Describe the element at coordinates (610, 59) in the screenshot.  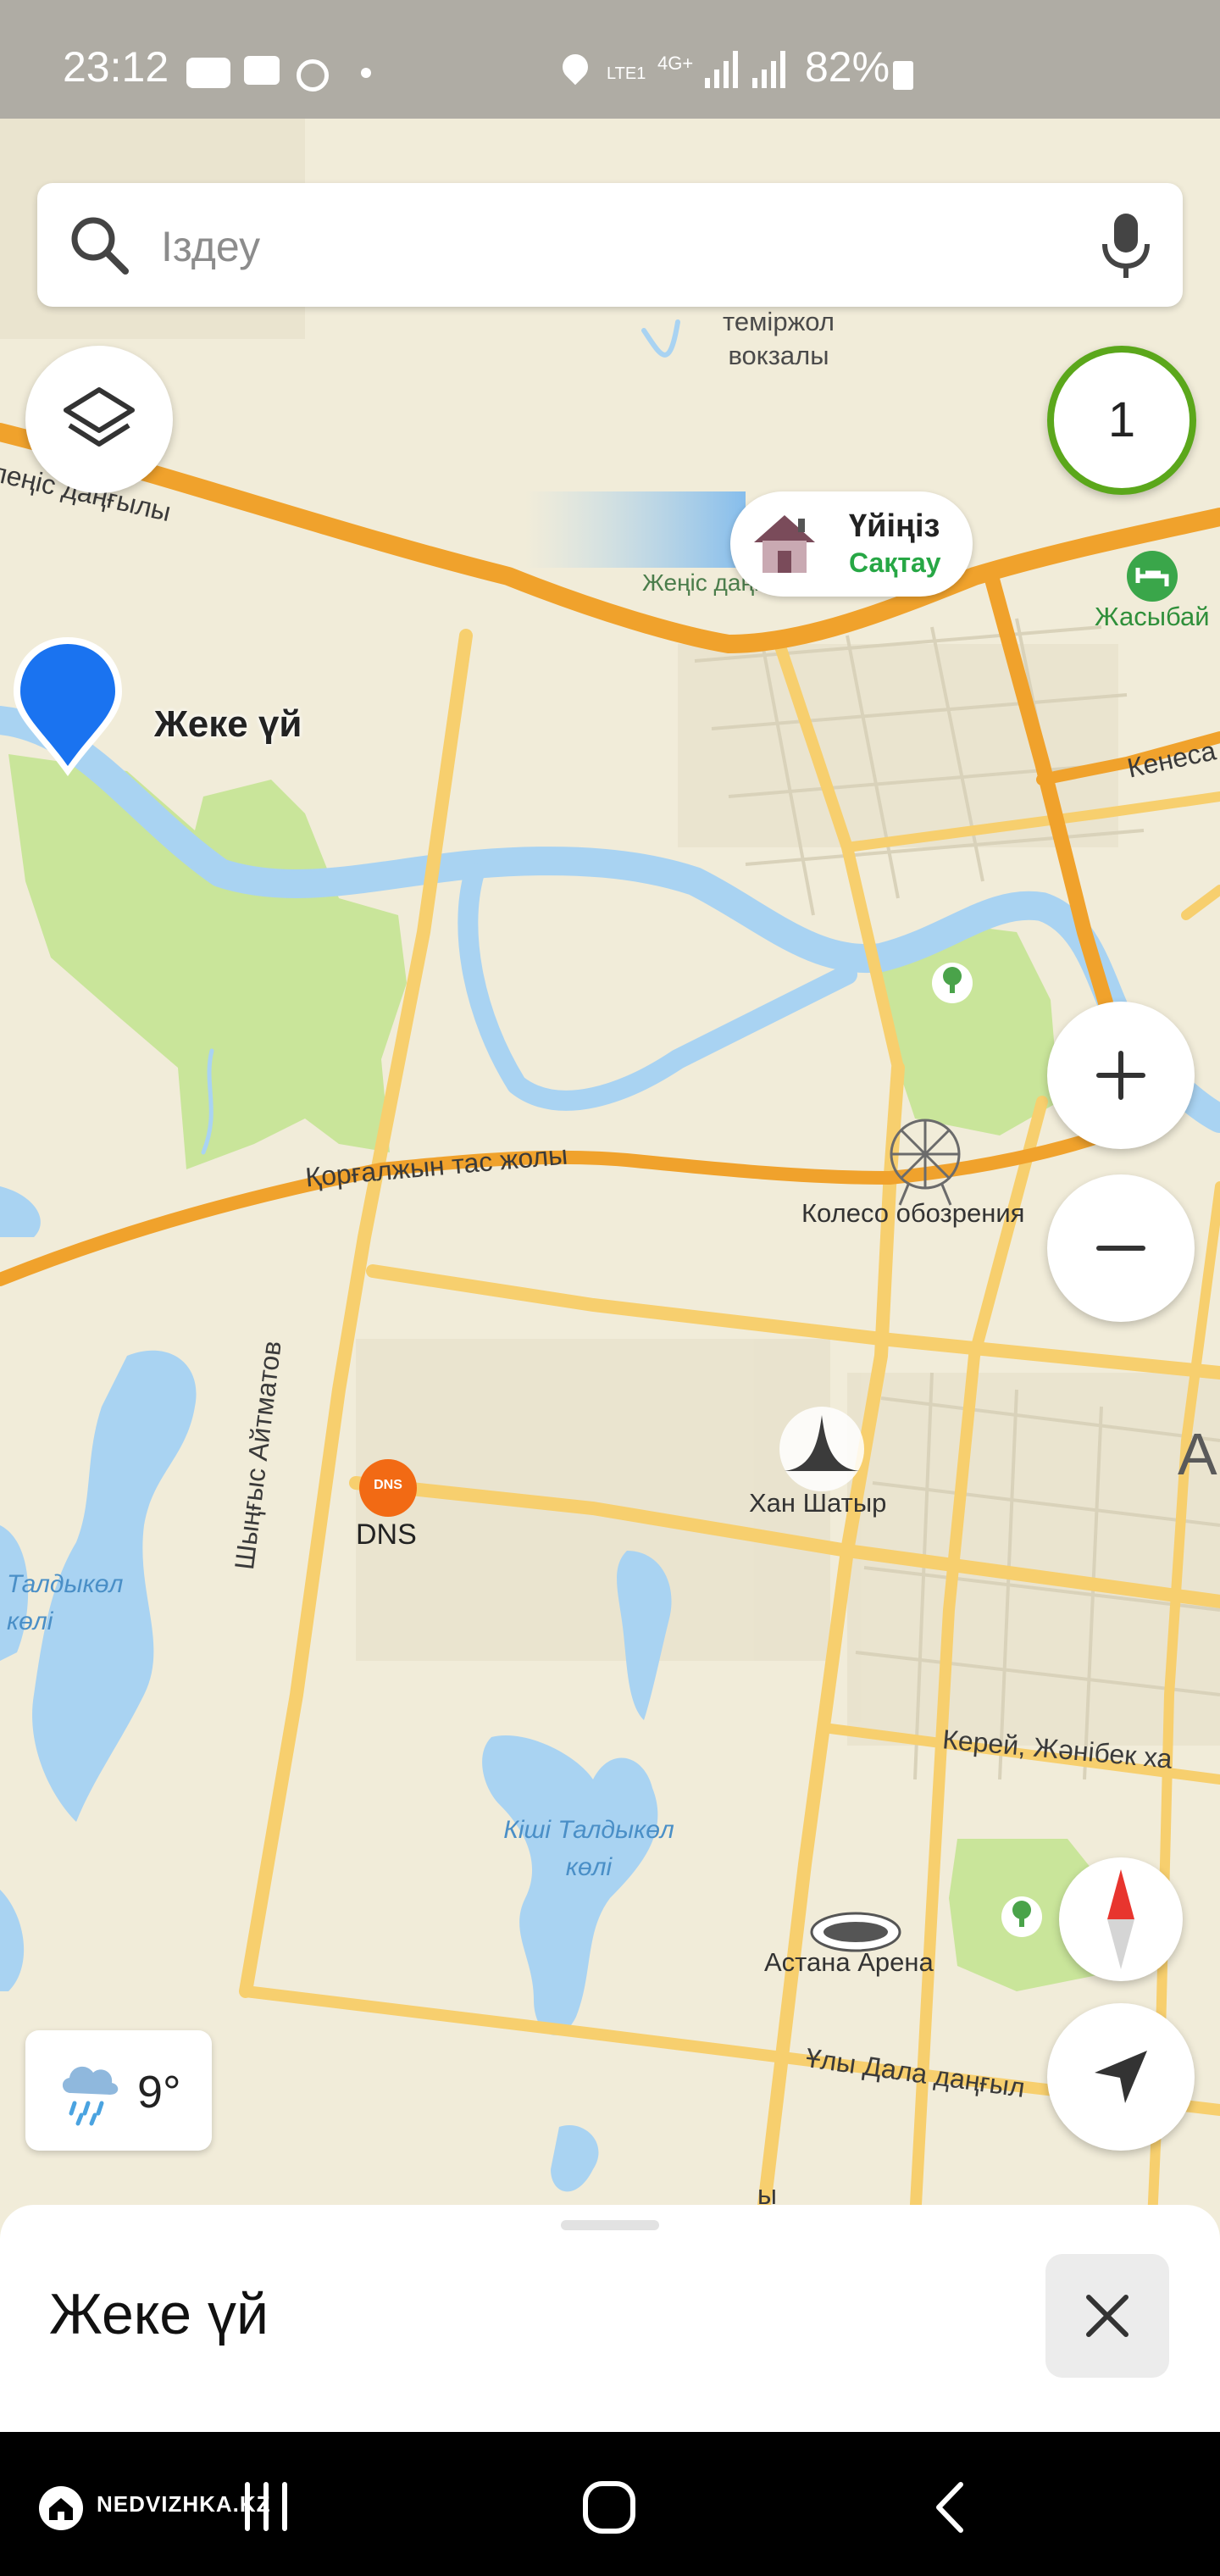
I see `status-bar: 23:12 LTE1 4G+ 82%` at that location.